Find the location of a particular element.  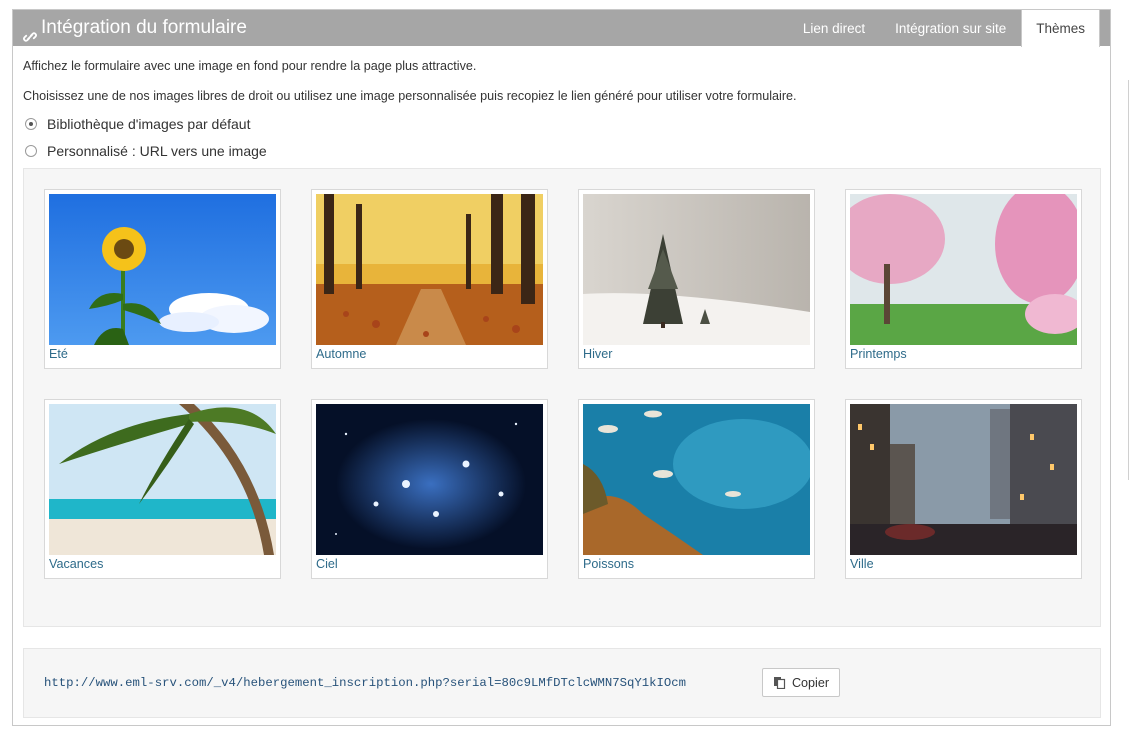

tab-direct-link: Lien direct is located at coordinates (834, 28).